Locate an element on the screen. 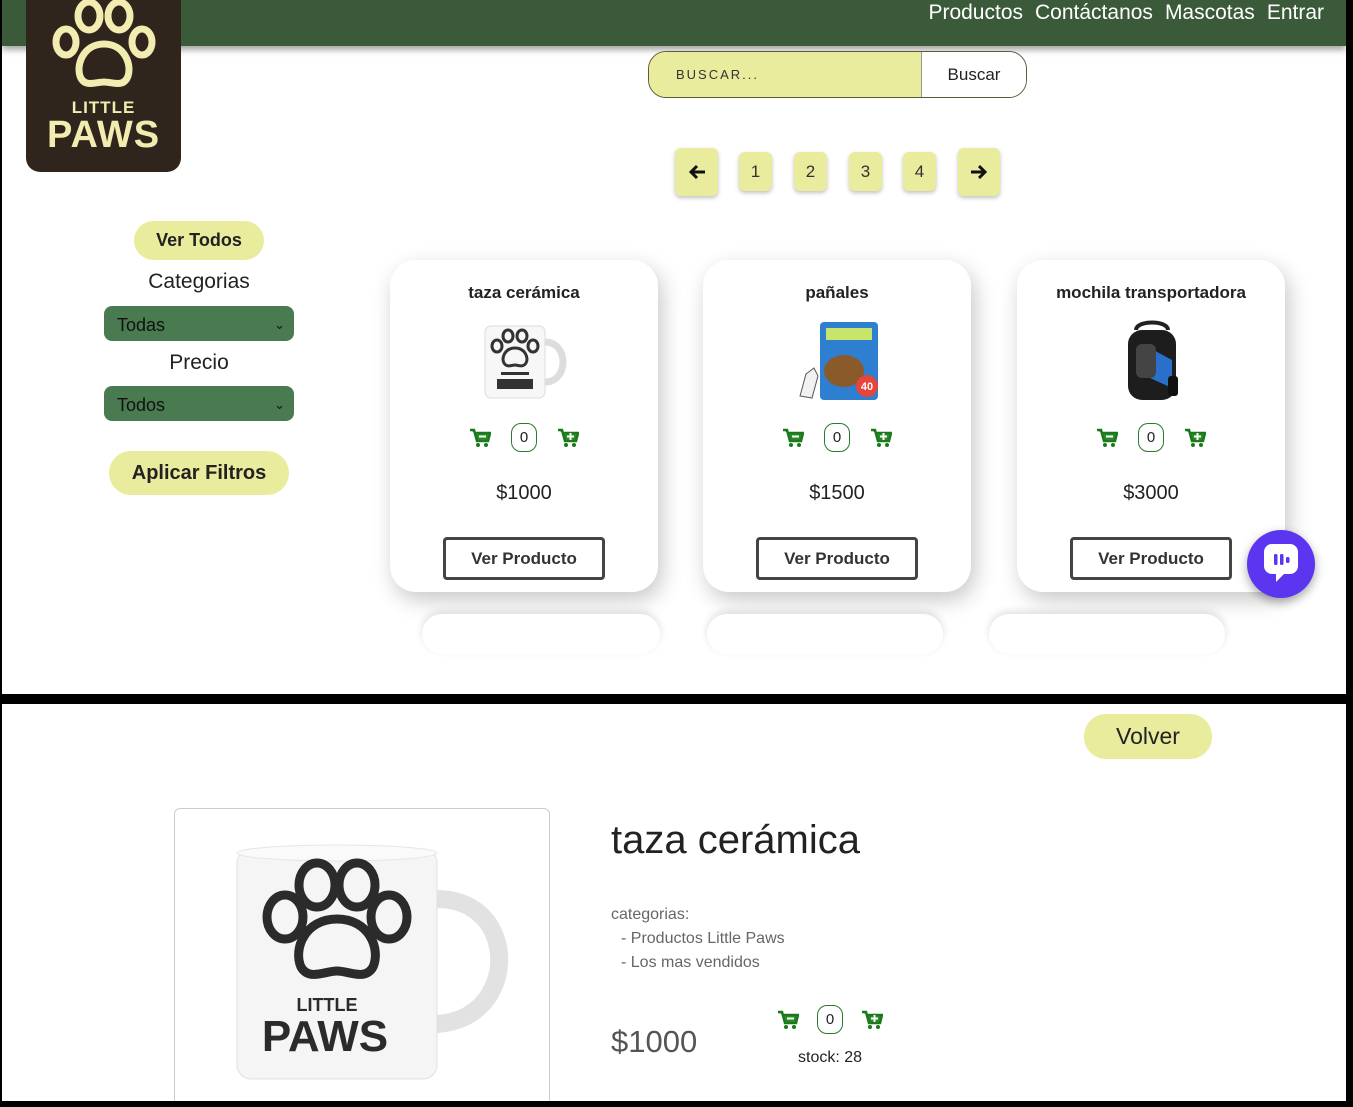 The image size is (1353, 1107). search-bar: Buscar is located at coordinates (837, 74).